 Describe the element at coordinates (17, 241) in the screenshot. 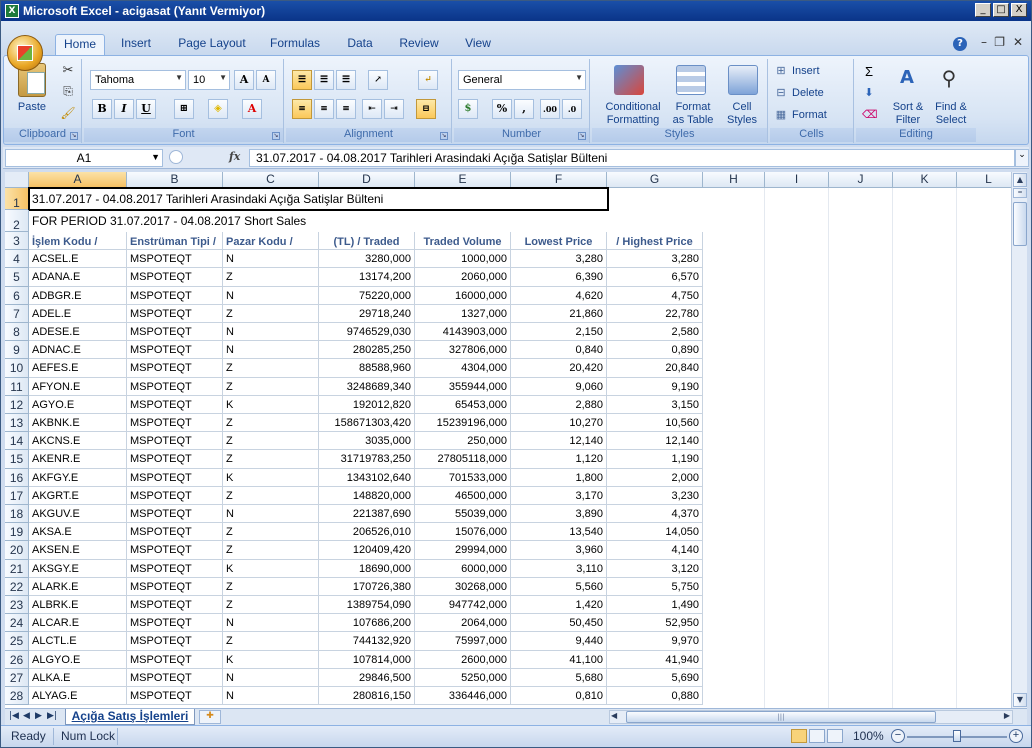

I see `row-header: 3` at that location.